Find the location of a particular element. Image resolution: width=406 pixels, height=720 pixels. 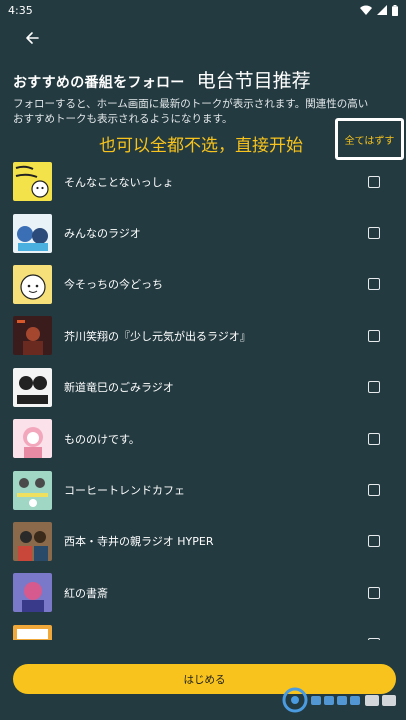

program-title: 紅の書斎 is located at coordinates (86, 593).